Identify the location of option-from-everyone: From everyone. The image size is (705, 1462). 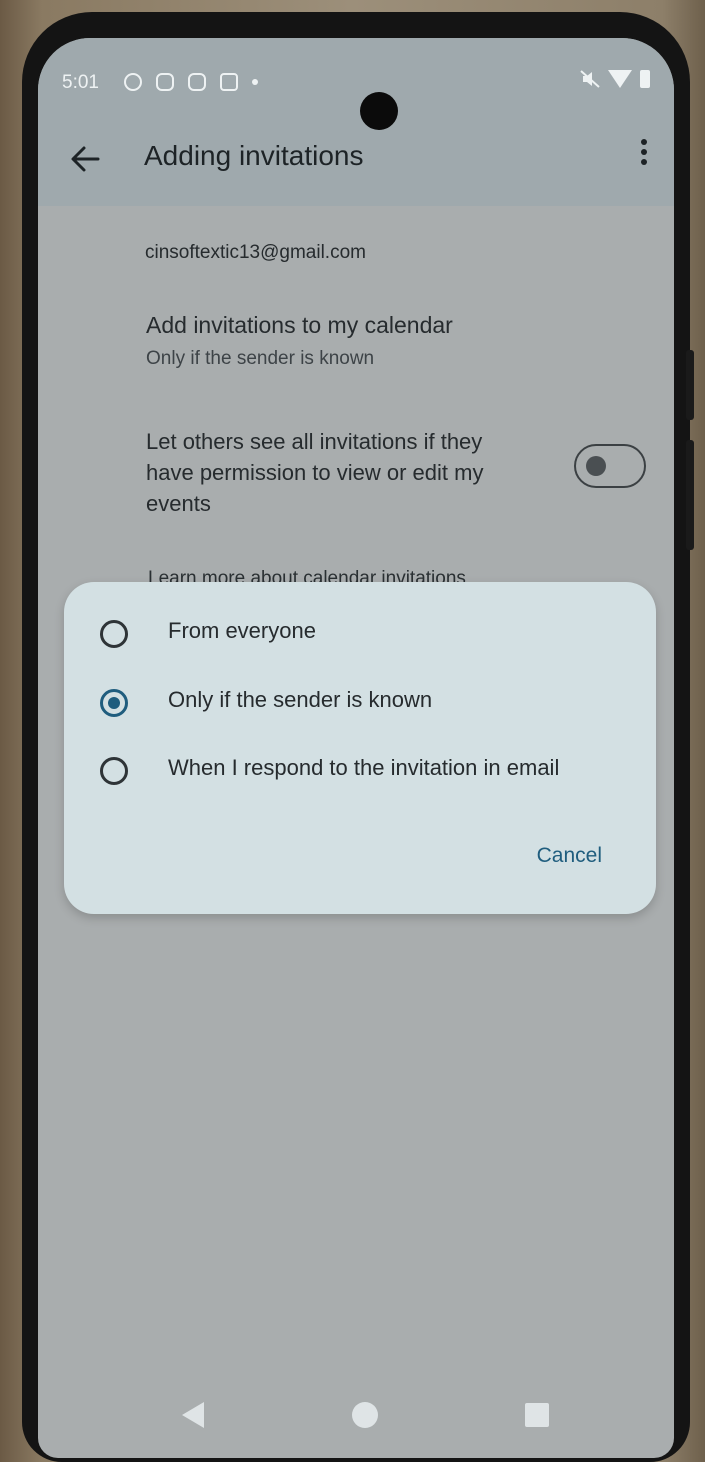
(360, 633).